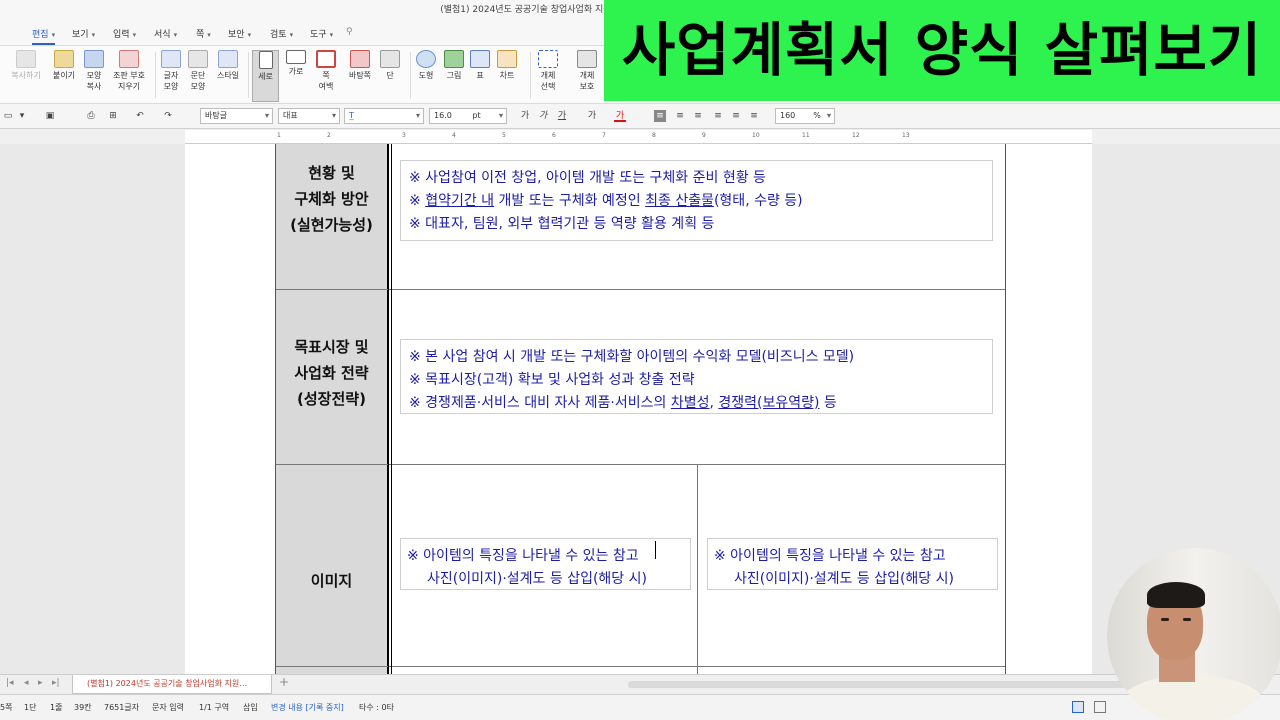 This screenshot has width=1280, height=720. What do you see at coordinates (165, 33) in the screenshot?
I see `menu-format: 서식 ▾` at bounding box center [165, 33].